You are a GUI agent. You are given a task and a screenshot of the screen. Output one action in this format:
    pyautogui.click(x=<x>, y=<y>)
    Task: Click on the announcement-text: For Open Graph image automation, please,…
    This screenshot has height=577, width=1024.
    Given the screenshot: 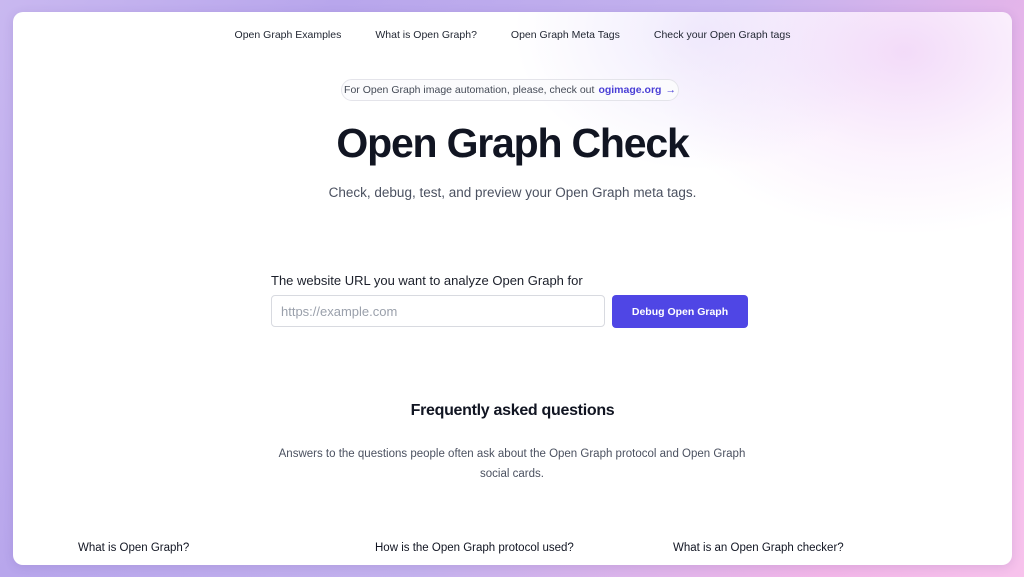 What is the action you would take?
    pyautogui.click(x=469, y=90)
    